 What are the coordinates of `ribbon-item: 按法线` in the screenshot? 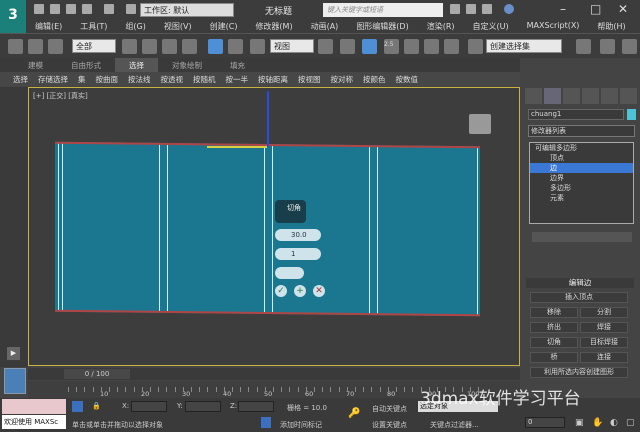 It's located at (139, 79).